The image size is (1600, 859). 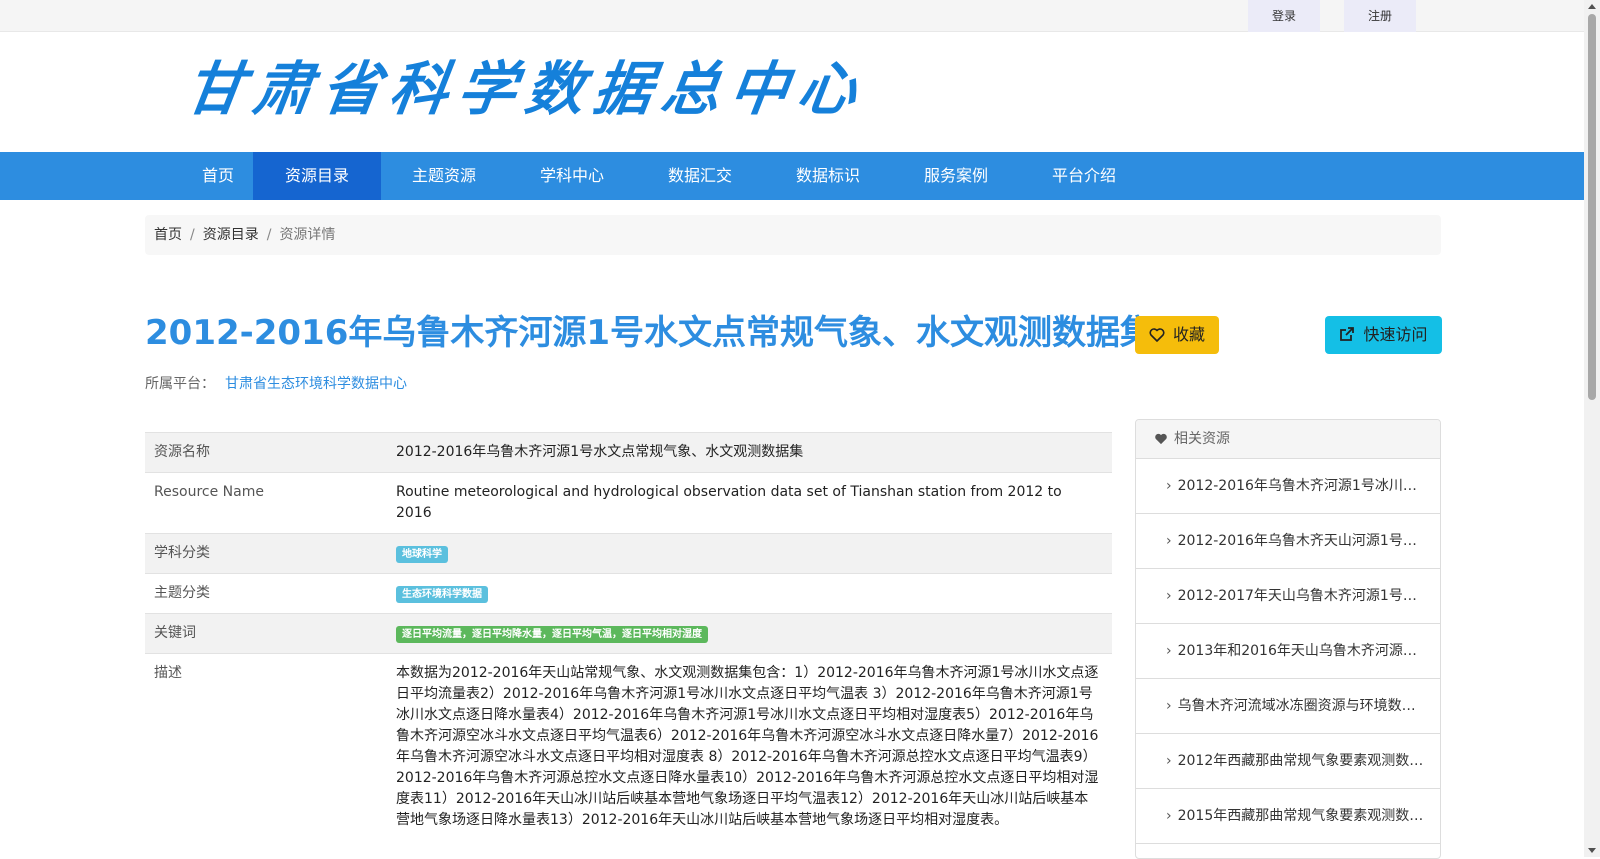 I want to click on related-item: › 2012年西藏那曲常规气象要素观测数据集, so click(x=1288, y=761).